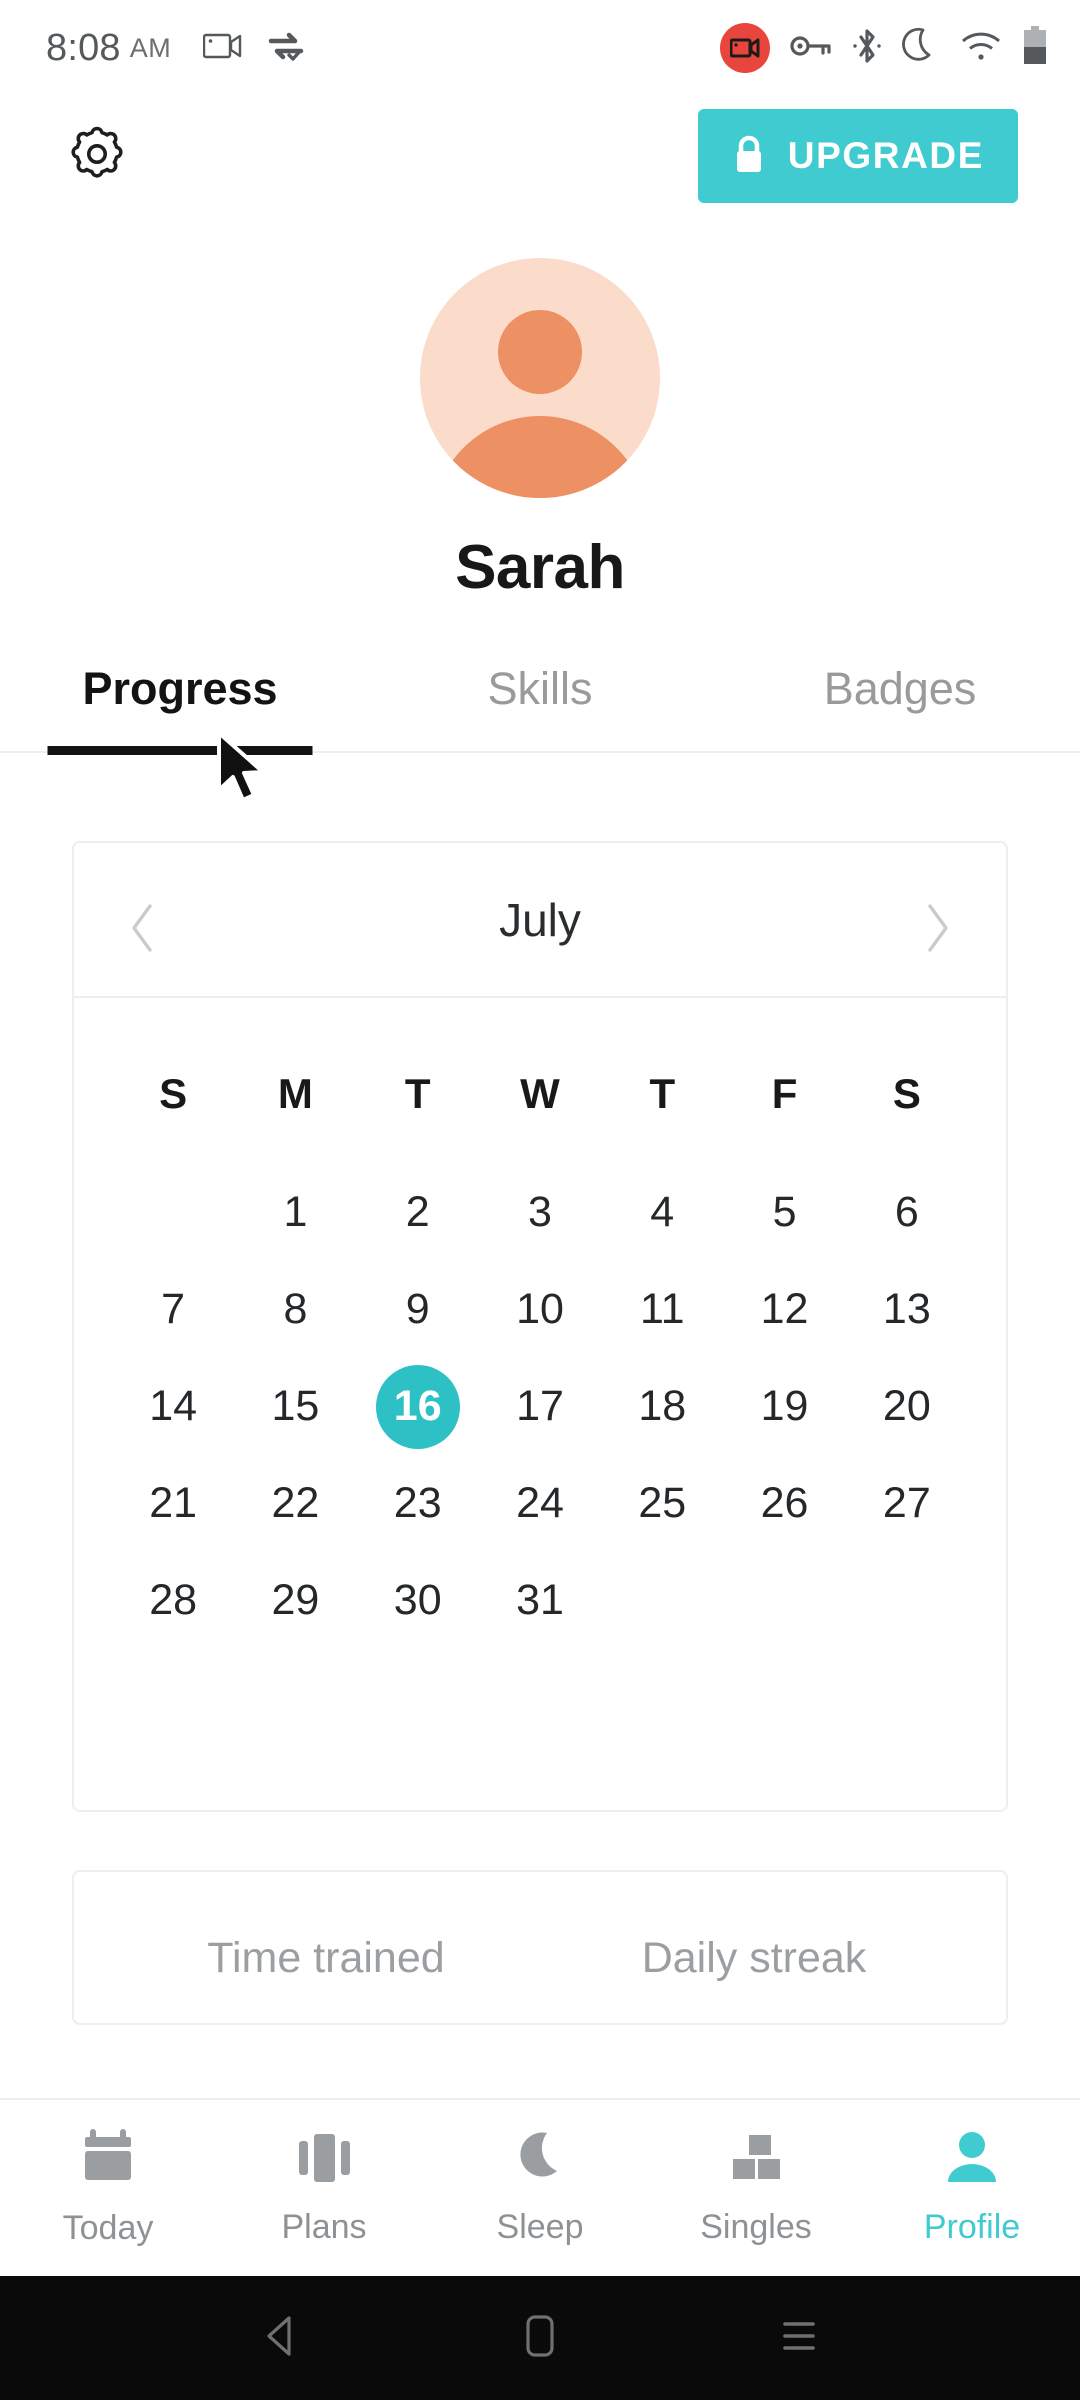  I want to click on weekday-5: F, so click(784, 1093).